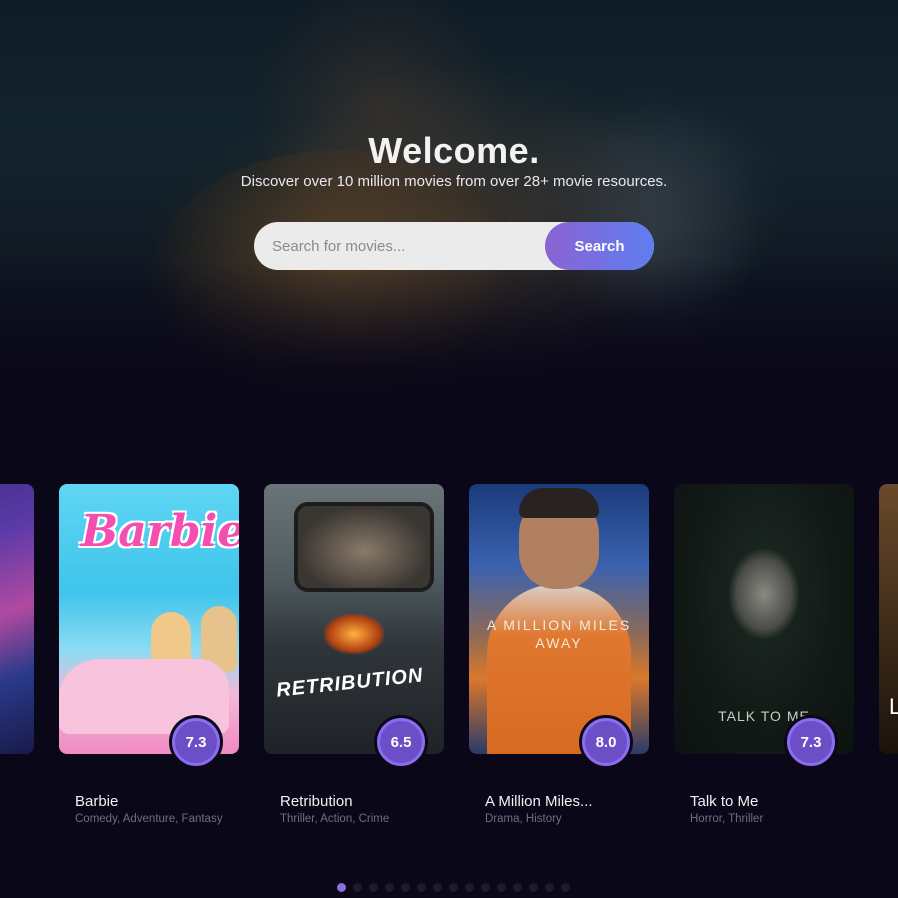 The width and height of the screenshot is (898, 898). Describe the element at coordinates (599, 246) in the screenshot. I see `search-button: Search` at that location.